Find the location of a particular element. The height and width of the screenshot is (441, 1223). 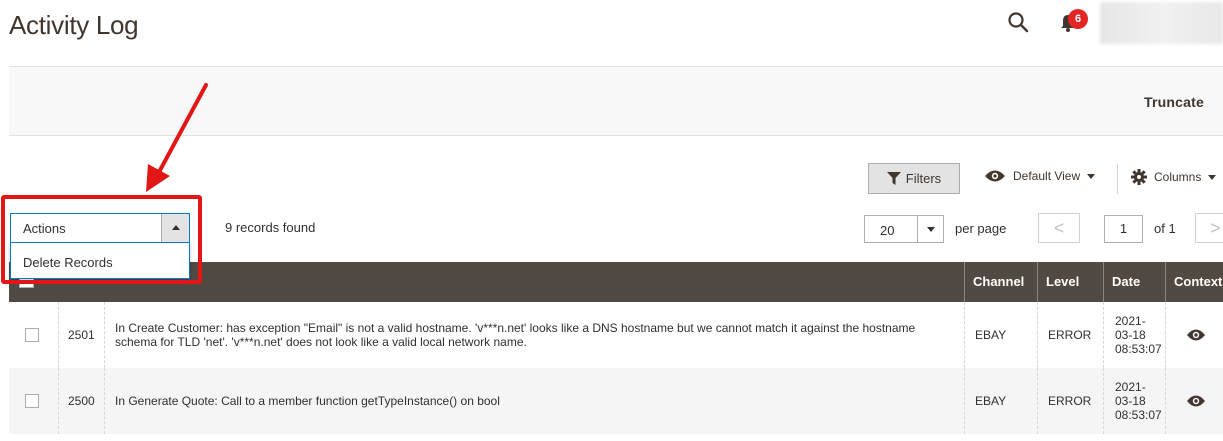

column-header-level: Level is located at coordinates (1070, 282).